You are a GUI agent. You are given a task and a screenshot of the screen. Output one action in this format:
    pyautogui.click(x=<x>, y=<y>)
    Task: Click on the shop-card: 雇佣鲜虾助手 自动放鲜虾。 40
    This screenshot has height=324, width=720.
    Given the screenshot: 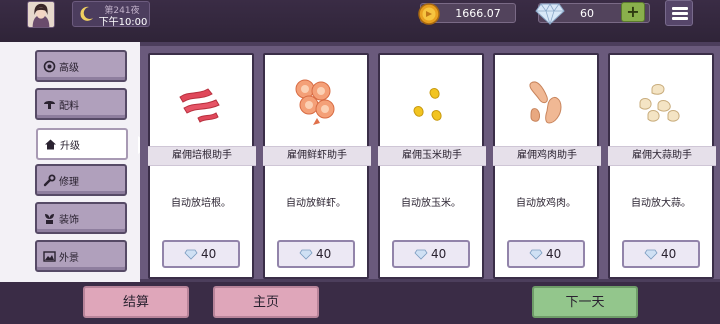 What is the action you would take?
    pyautogui.click(x=317, y=166)
    